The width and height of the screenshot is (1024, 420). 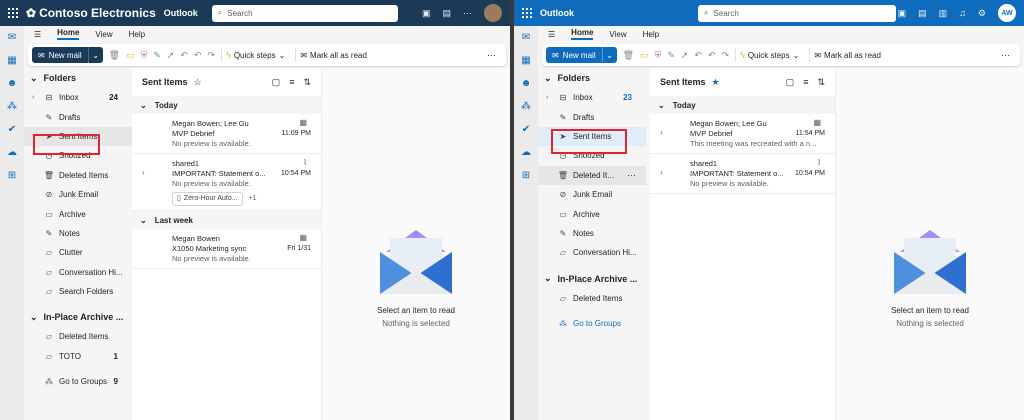 I want to click on archive-folder-deleted-items: ▱ Deleted Items, so click(x=78, y=336).